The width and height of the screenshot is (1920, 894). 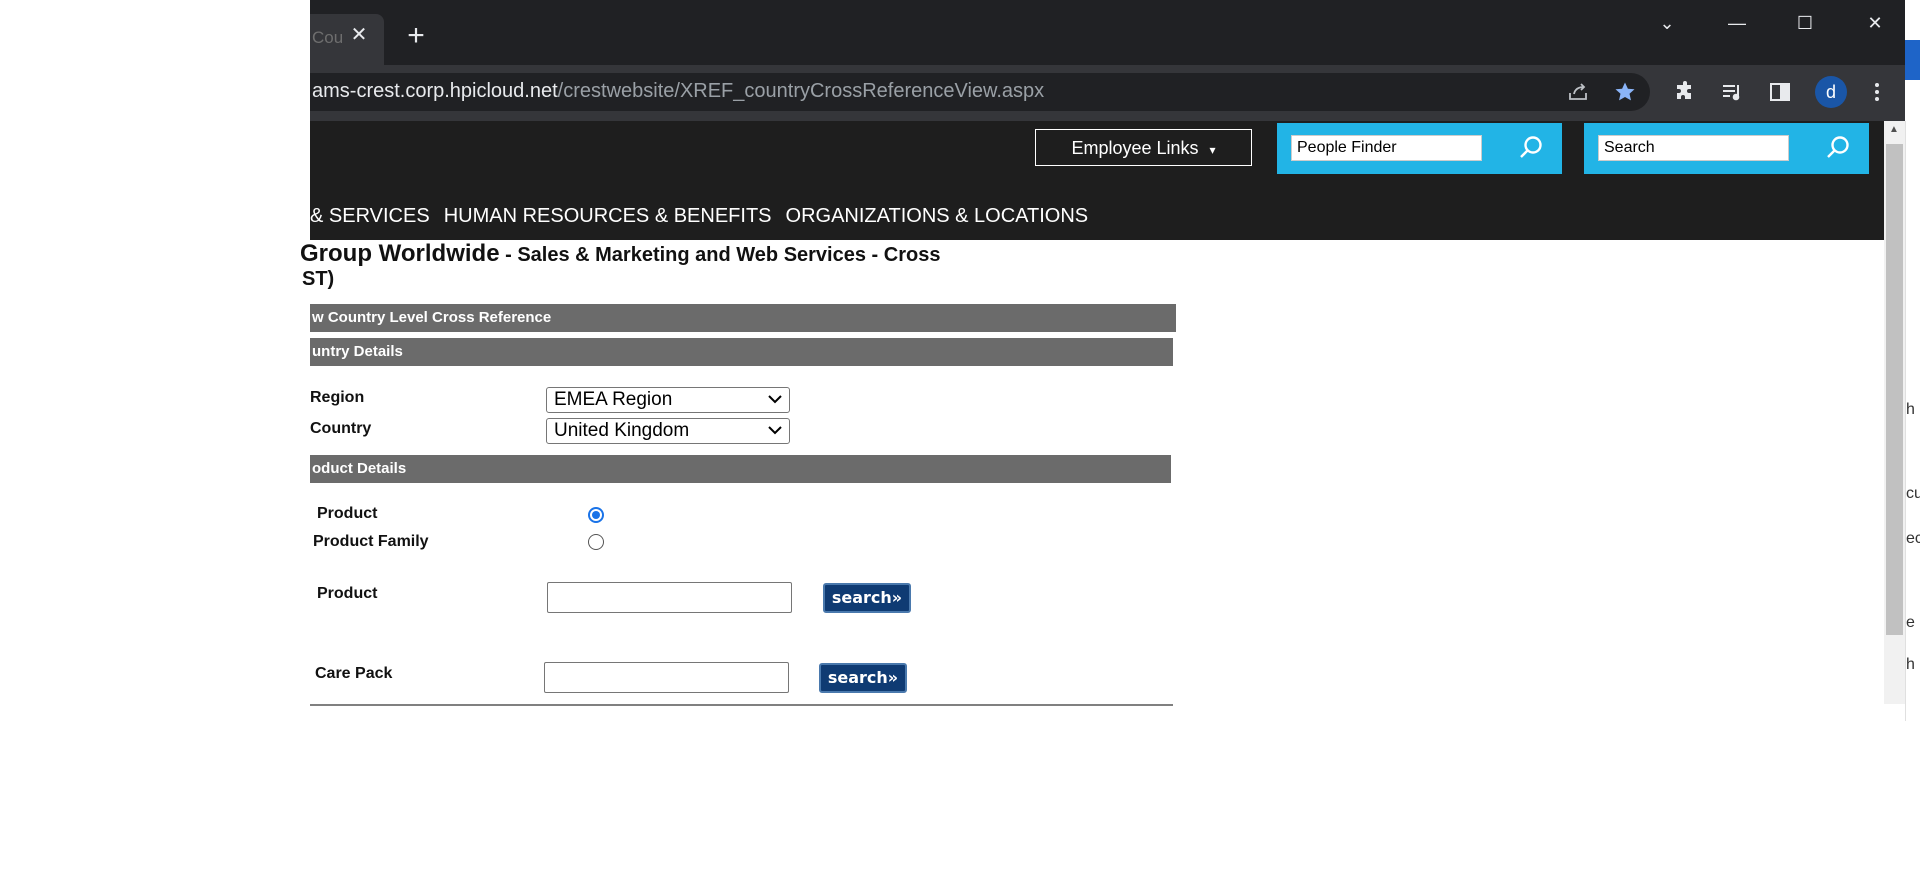 What do you see at coordinates (937, 216) in the screenshot?
I see `nav-item-organizations: ORGANIZATIONS & LOCATIONS` at bounding box center [937, 216].